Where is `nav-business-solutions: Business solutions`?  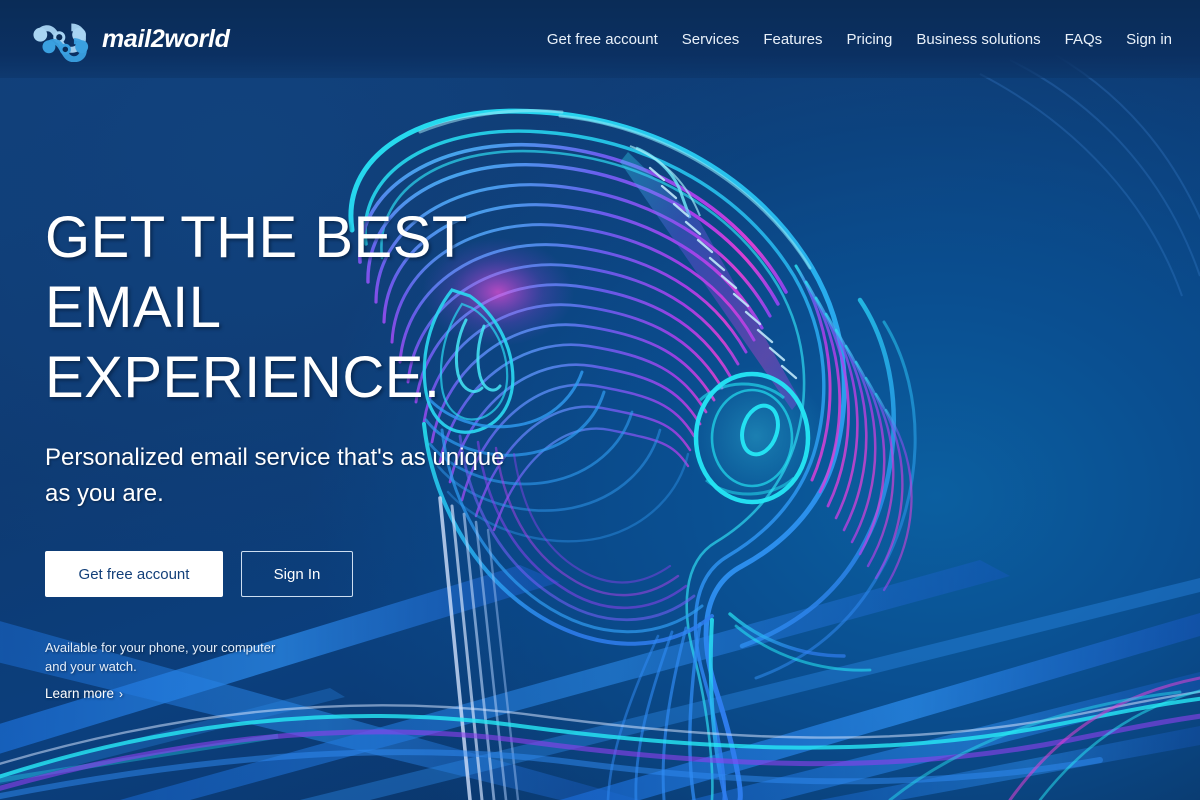 nav-business-solutions: Business solutions is located at coordinates (978, 39).